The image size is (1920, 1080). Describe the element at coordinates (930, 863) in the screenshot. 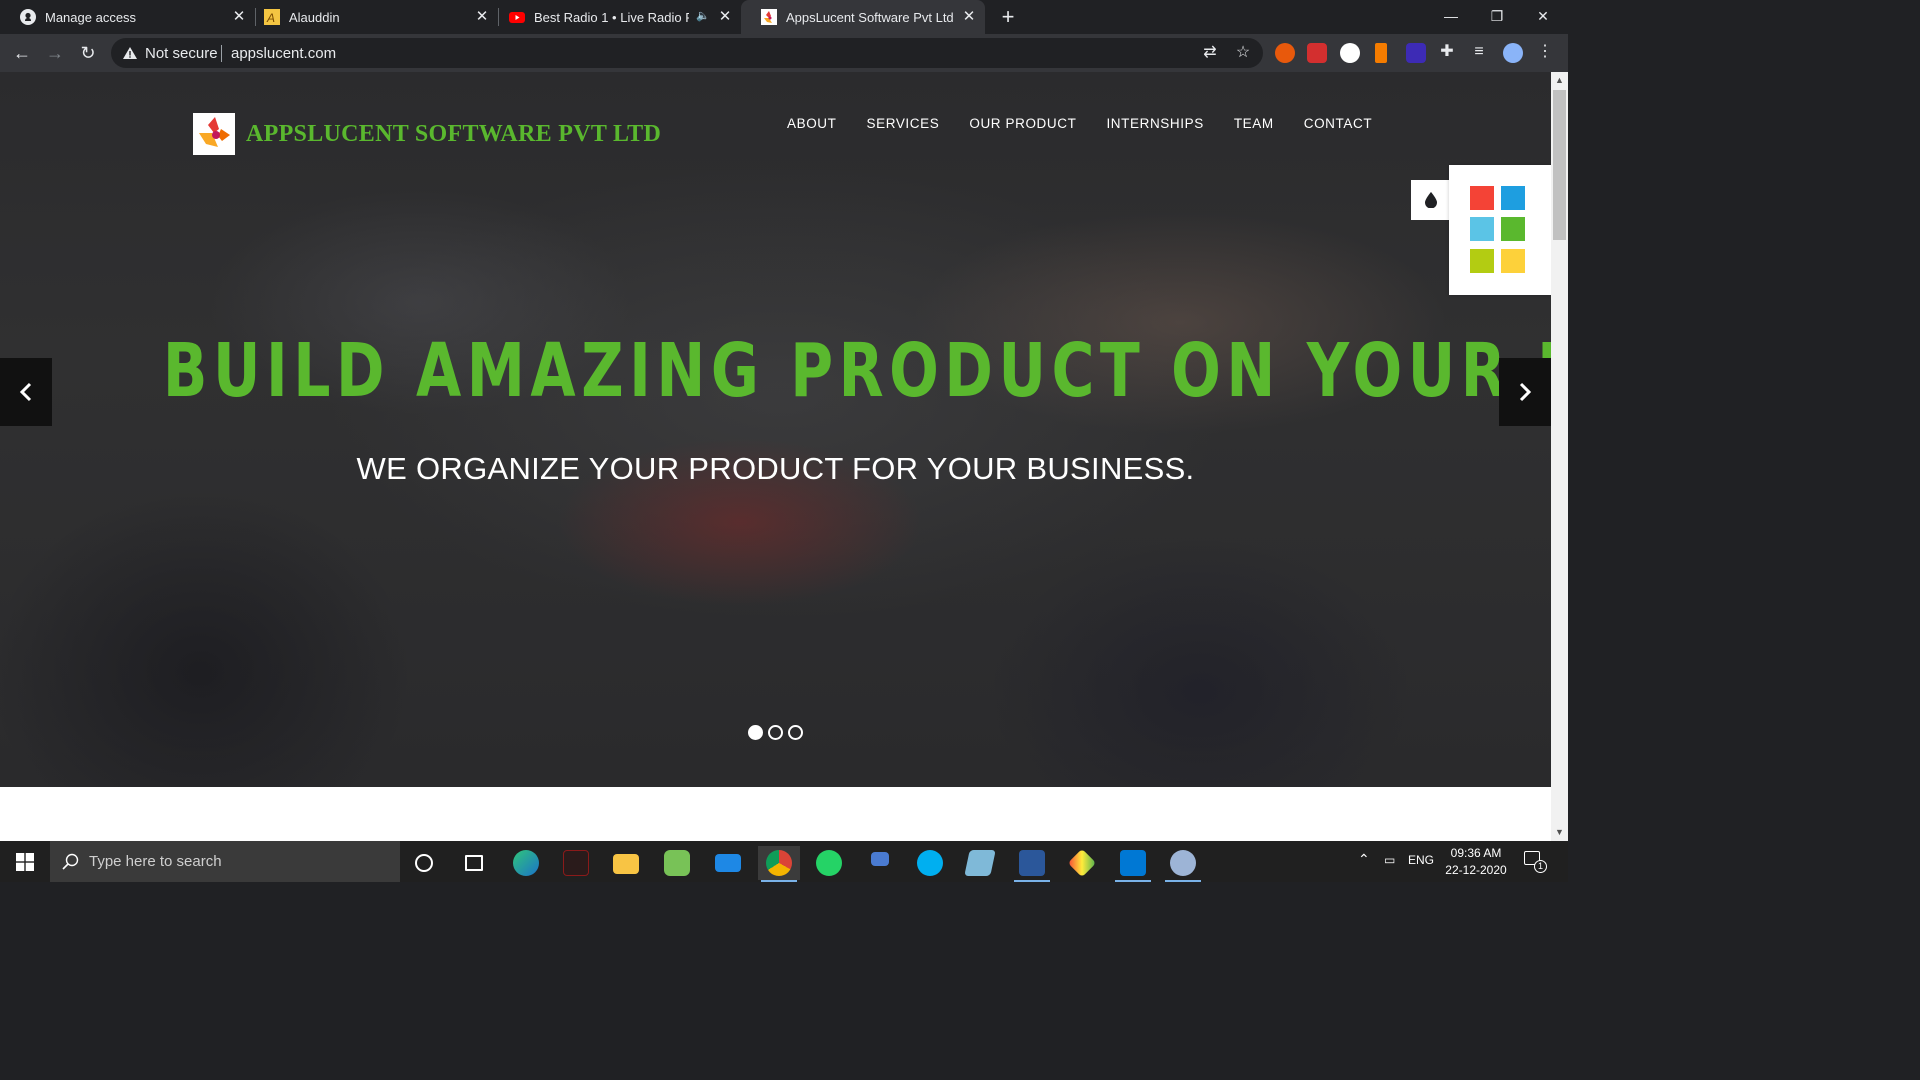

I see `skype-icon` at that location.